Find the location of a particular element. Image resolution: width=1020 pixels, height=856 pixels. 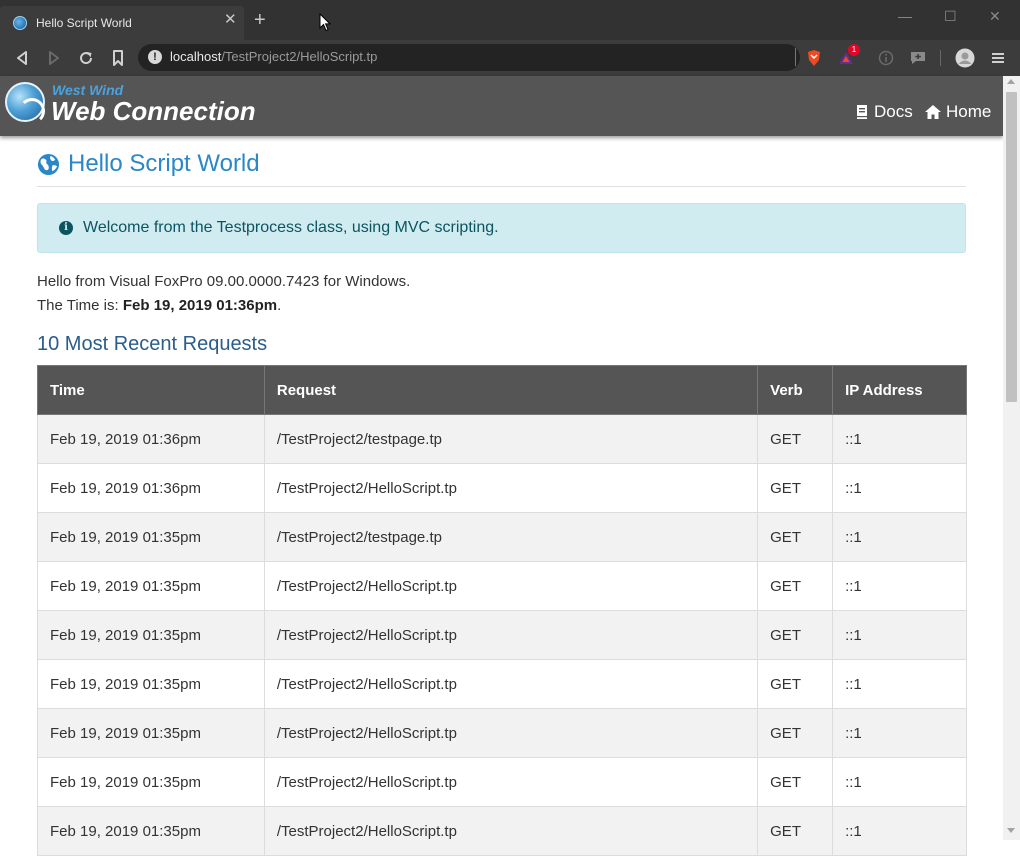

column-header-verb: Verb is located at coordinates (795, 390).